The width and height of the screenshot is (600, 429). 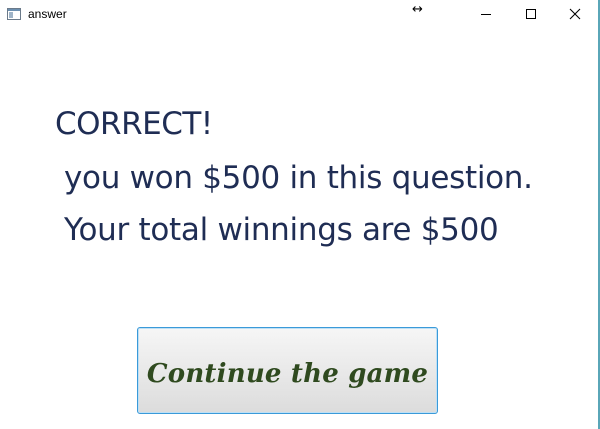 I want to click on resize-cursor-icon: ↔, so click(x=417, y=9).